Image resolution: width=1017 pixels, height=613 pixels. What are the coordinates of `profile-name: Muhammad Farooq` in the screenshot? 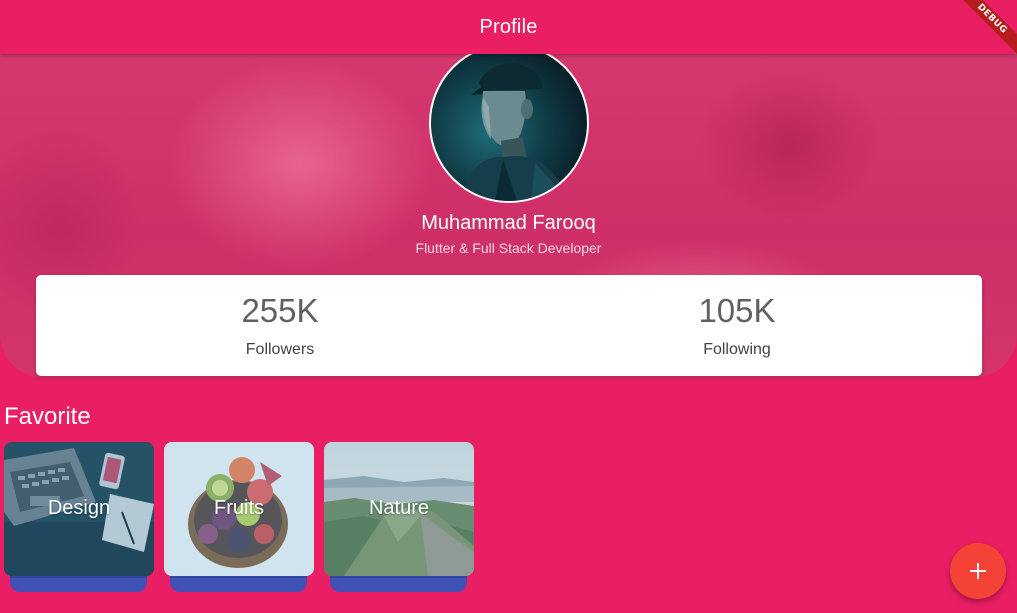 It's located at (508, 223).